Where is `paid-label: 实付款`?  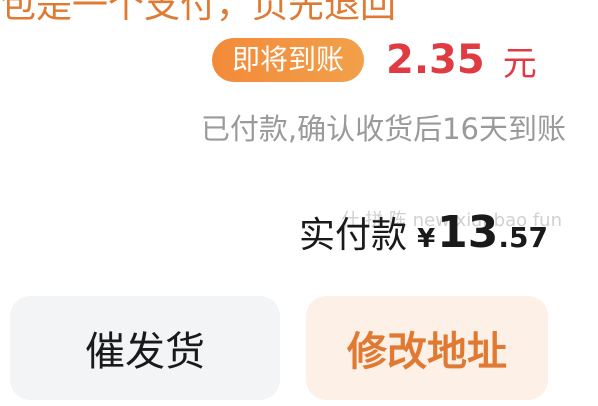 paid-label: 实付款 is located at coordinates (353, 235).